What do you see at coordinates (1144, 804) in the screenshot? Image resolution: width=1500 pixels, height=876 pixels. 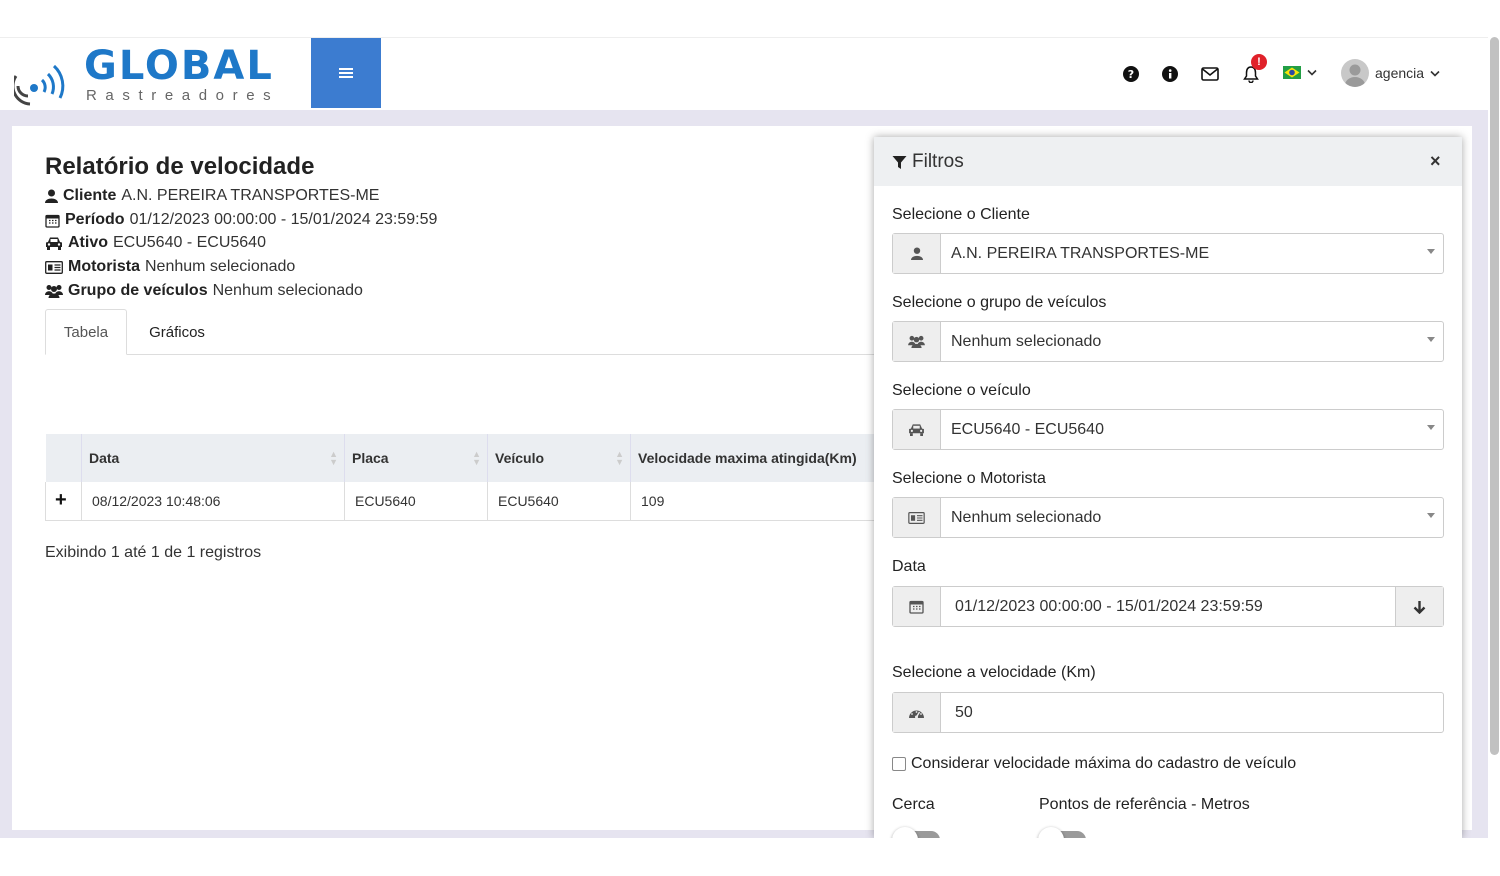 I see `label-pontos-referencia: Pontos de referência - Metros` at bounding box center [1144, 804].